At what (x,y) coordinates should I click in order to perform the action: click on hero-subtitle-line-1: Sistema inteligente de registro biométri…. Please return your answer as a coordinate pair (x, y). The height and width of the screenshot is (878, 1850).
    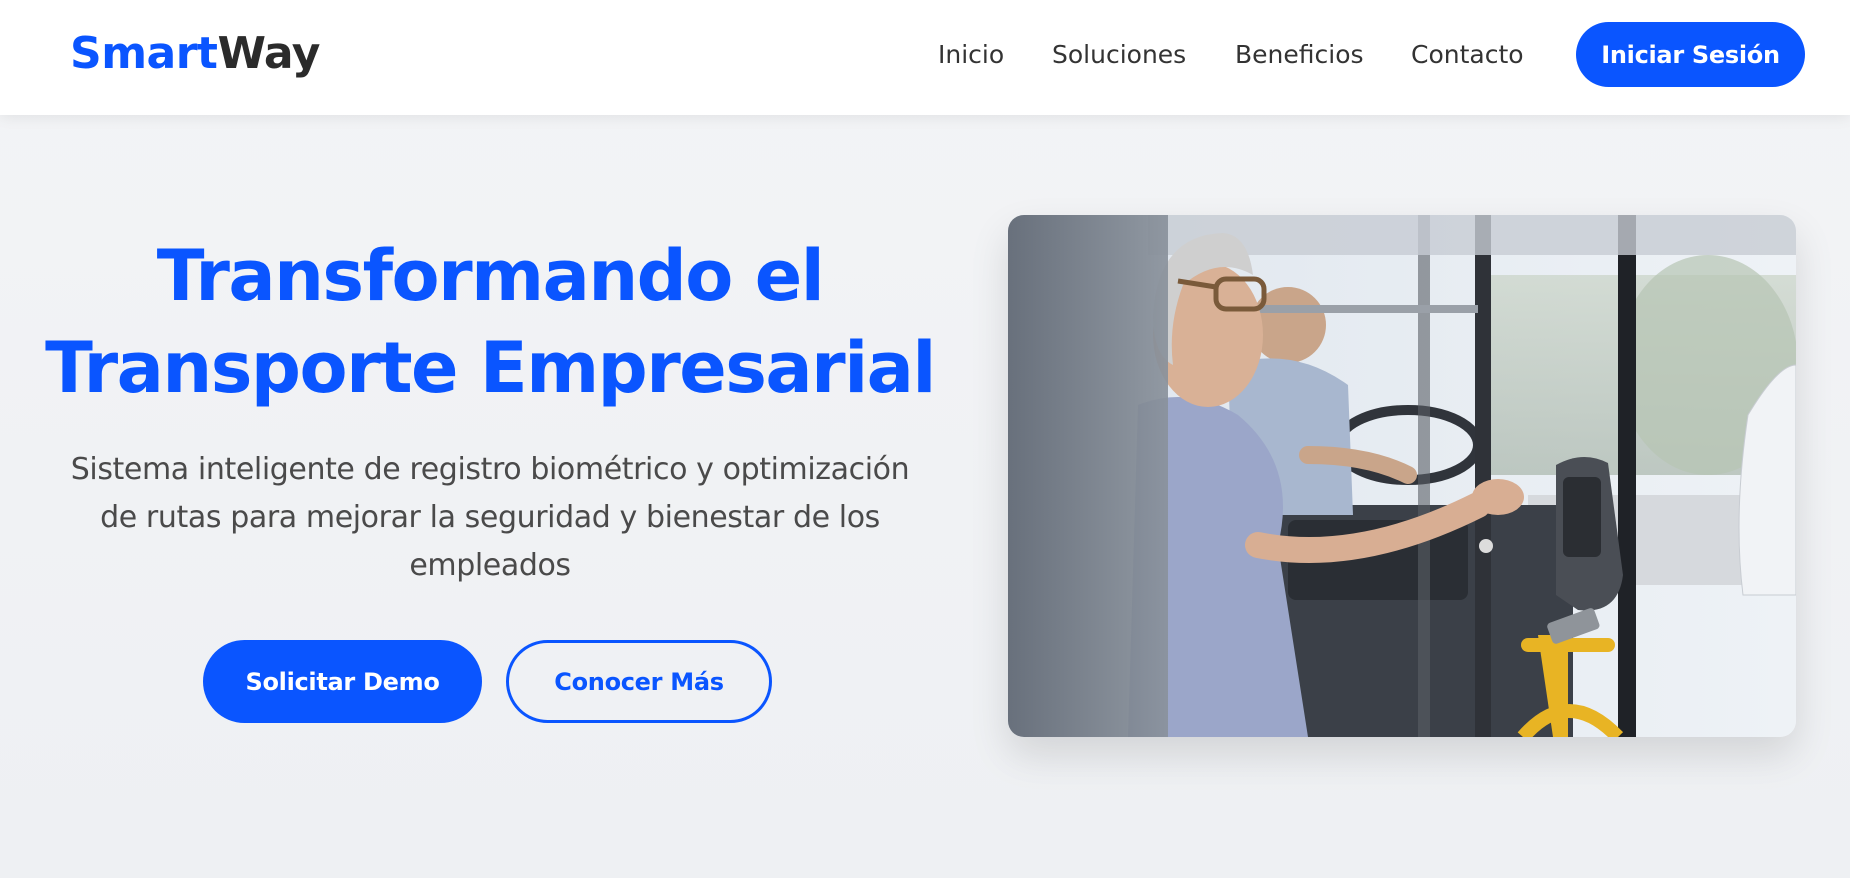
    Looking at the image, I should click on (490, 469).